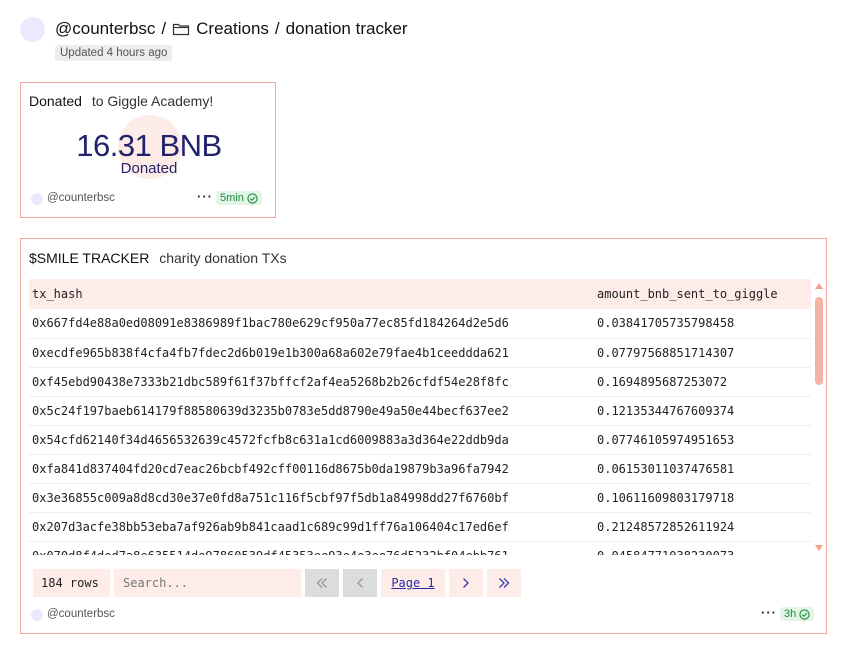 The image size is (852, 657). What do you see at coordinates (232, 198) in the screenshot?
I see `refresh-interval: 5min` at bounding box center [232, 198].